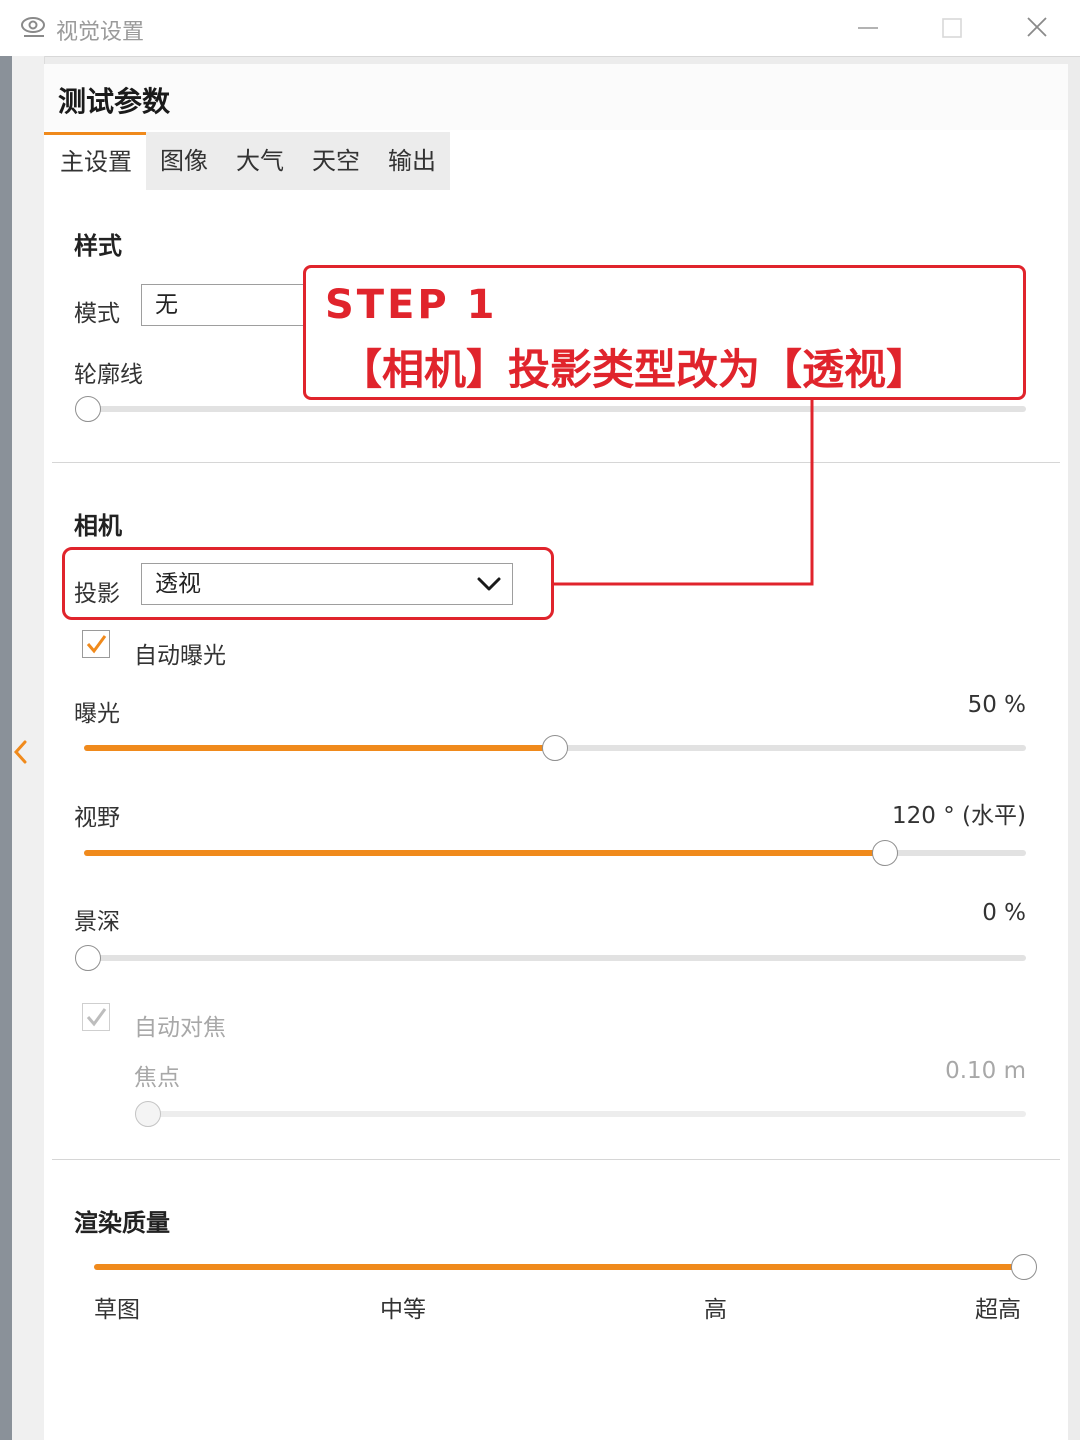  What do you see at coordinates (484, 853) in the screenshot?
I see `fov-slider-fill` at bounding box center [484, 853].